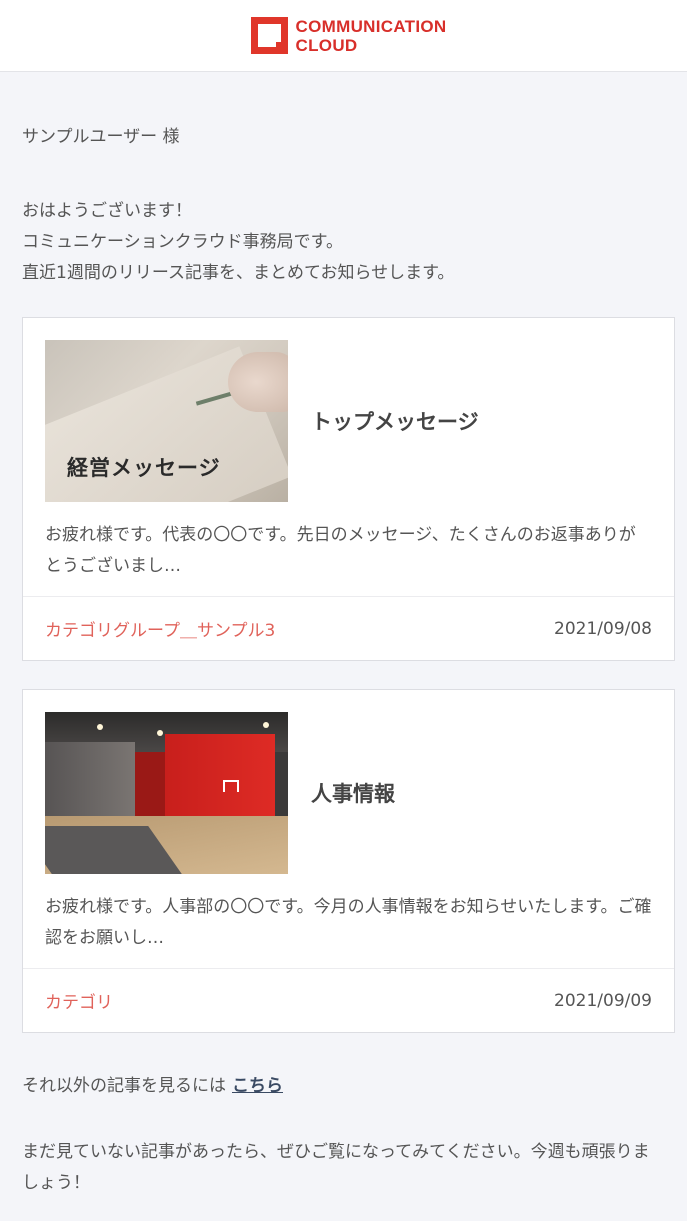 This screenshot has height=1221, width=687. Describe the element at coordinates (603, 1000) in the screenshot. I see `article-date: 2021/09/09` at that location.